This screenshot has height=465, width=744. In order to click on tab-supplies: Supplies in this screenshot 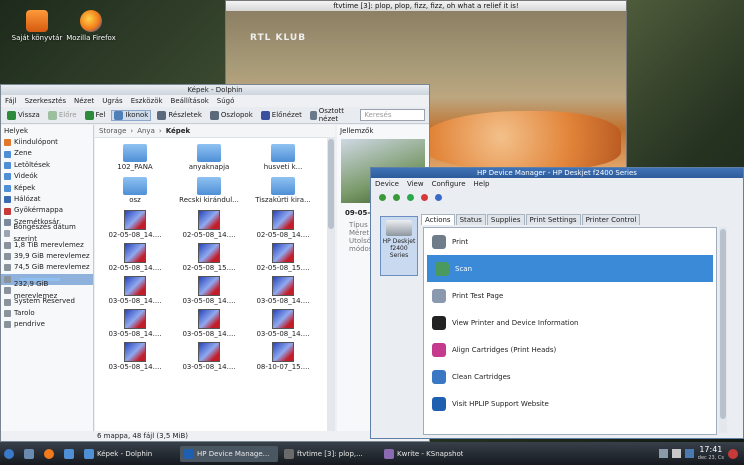, I will do `click(505, 219)`.